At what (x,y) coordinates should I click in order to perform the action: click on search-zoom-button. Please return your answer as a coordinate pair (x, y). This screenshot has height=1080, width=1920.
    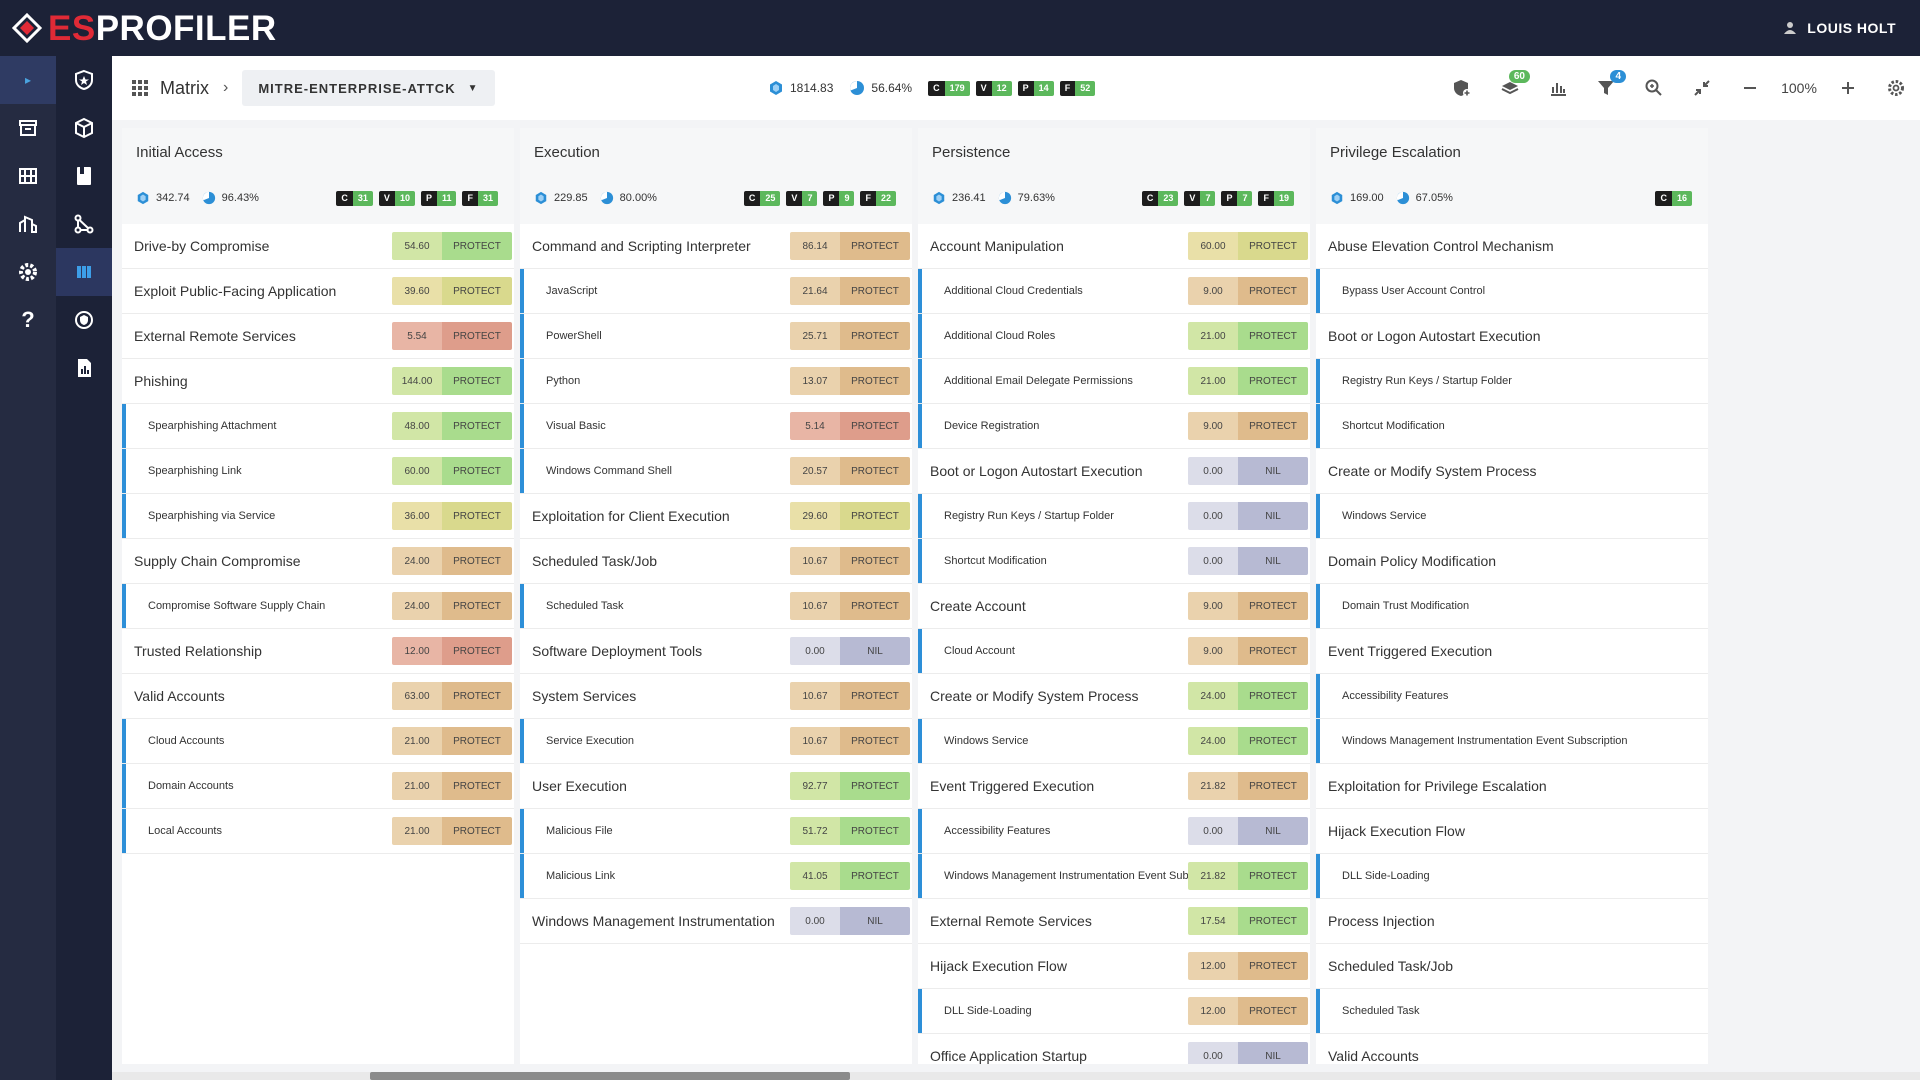
    Looking at the image, I should click on (1654, 88).